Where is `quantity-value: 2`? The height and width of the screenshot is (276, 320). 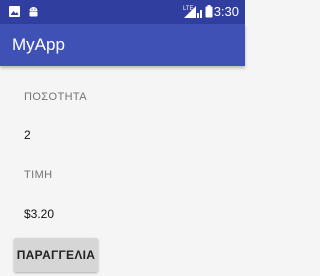 quantity-value: 2 is located at coordinates (27, 135).